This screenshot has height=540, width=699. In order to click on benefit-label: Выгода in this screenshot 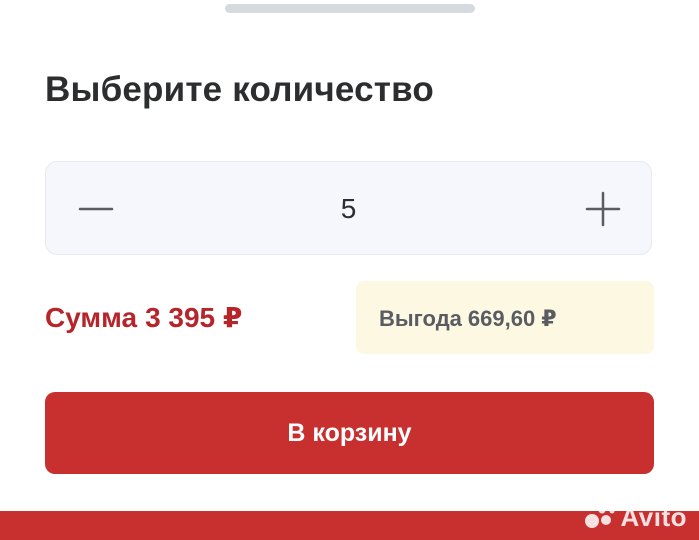, I will do `click(420, 318)`.